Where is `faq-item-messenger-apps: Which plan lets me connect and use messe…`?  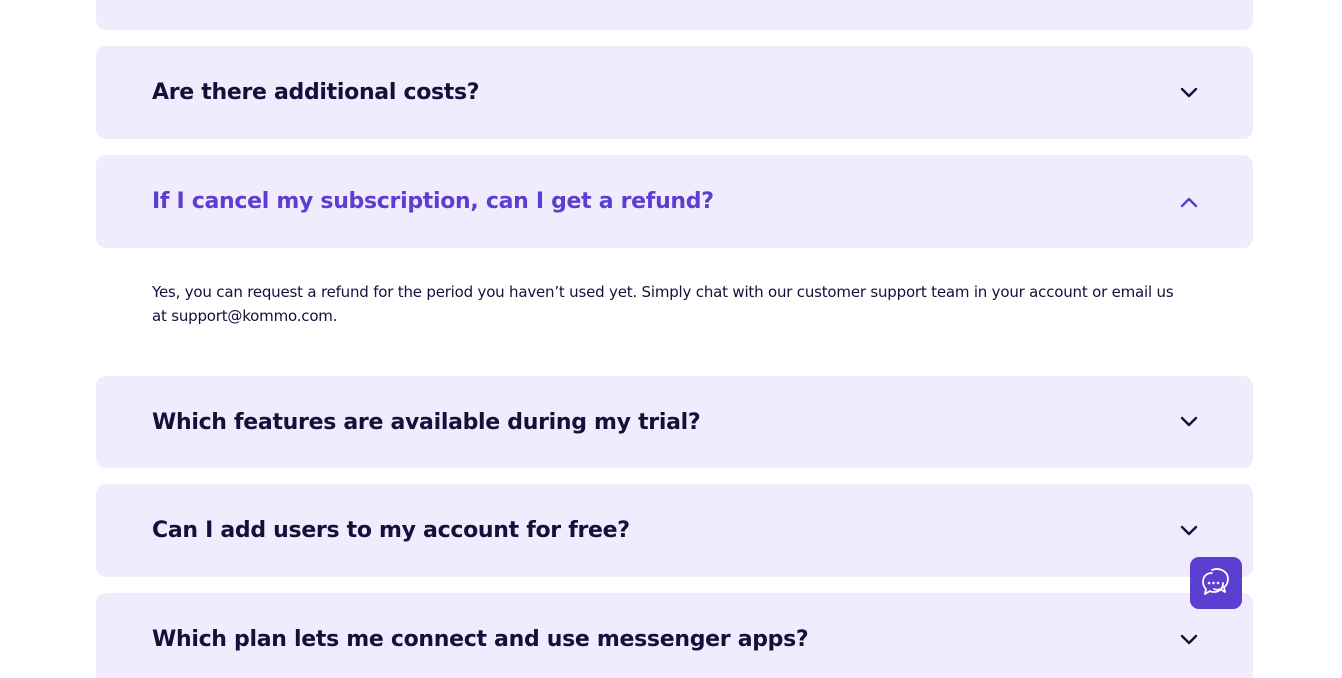
faq-item-messenger-apps: Which plan lets me connect and use messe… is located at coordinates (674, 635).